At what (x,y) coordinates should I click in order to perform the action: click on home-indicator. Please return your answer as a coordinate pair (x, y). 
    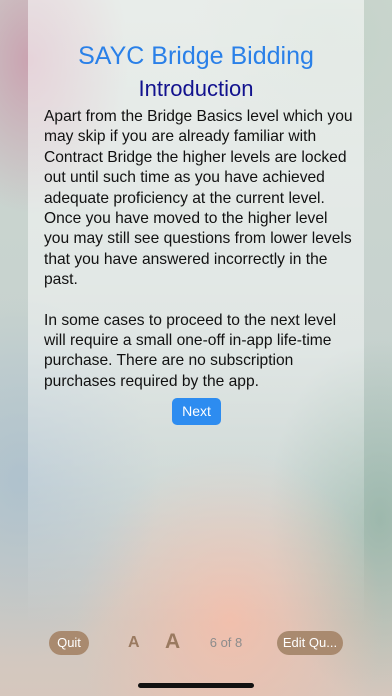
    Looking at the image, I should click on (196, 685).